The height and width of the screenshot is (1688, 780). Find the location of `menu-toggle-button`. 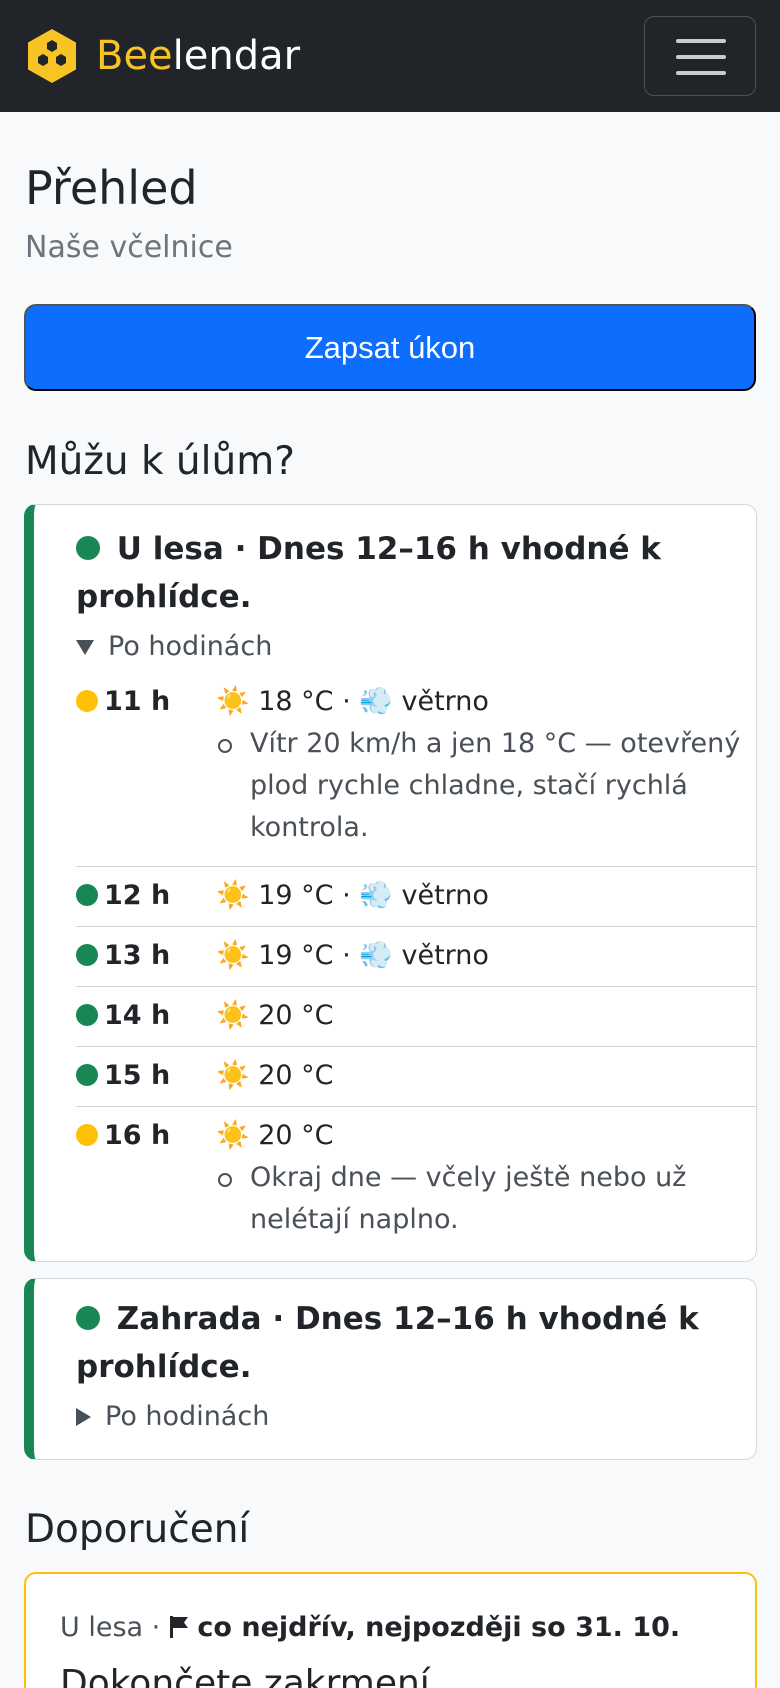

menu-toggle-button is located at coordinates (700, 56).